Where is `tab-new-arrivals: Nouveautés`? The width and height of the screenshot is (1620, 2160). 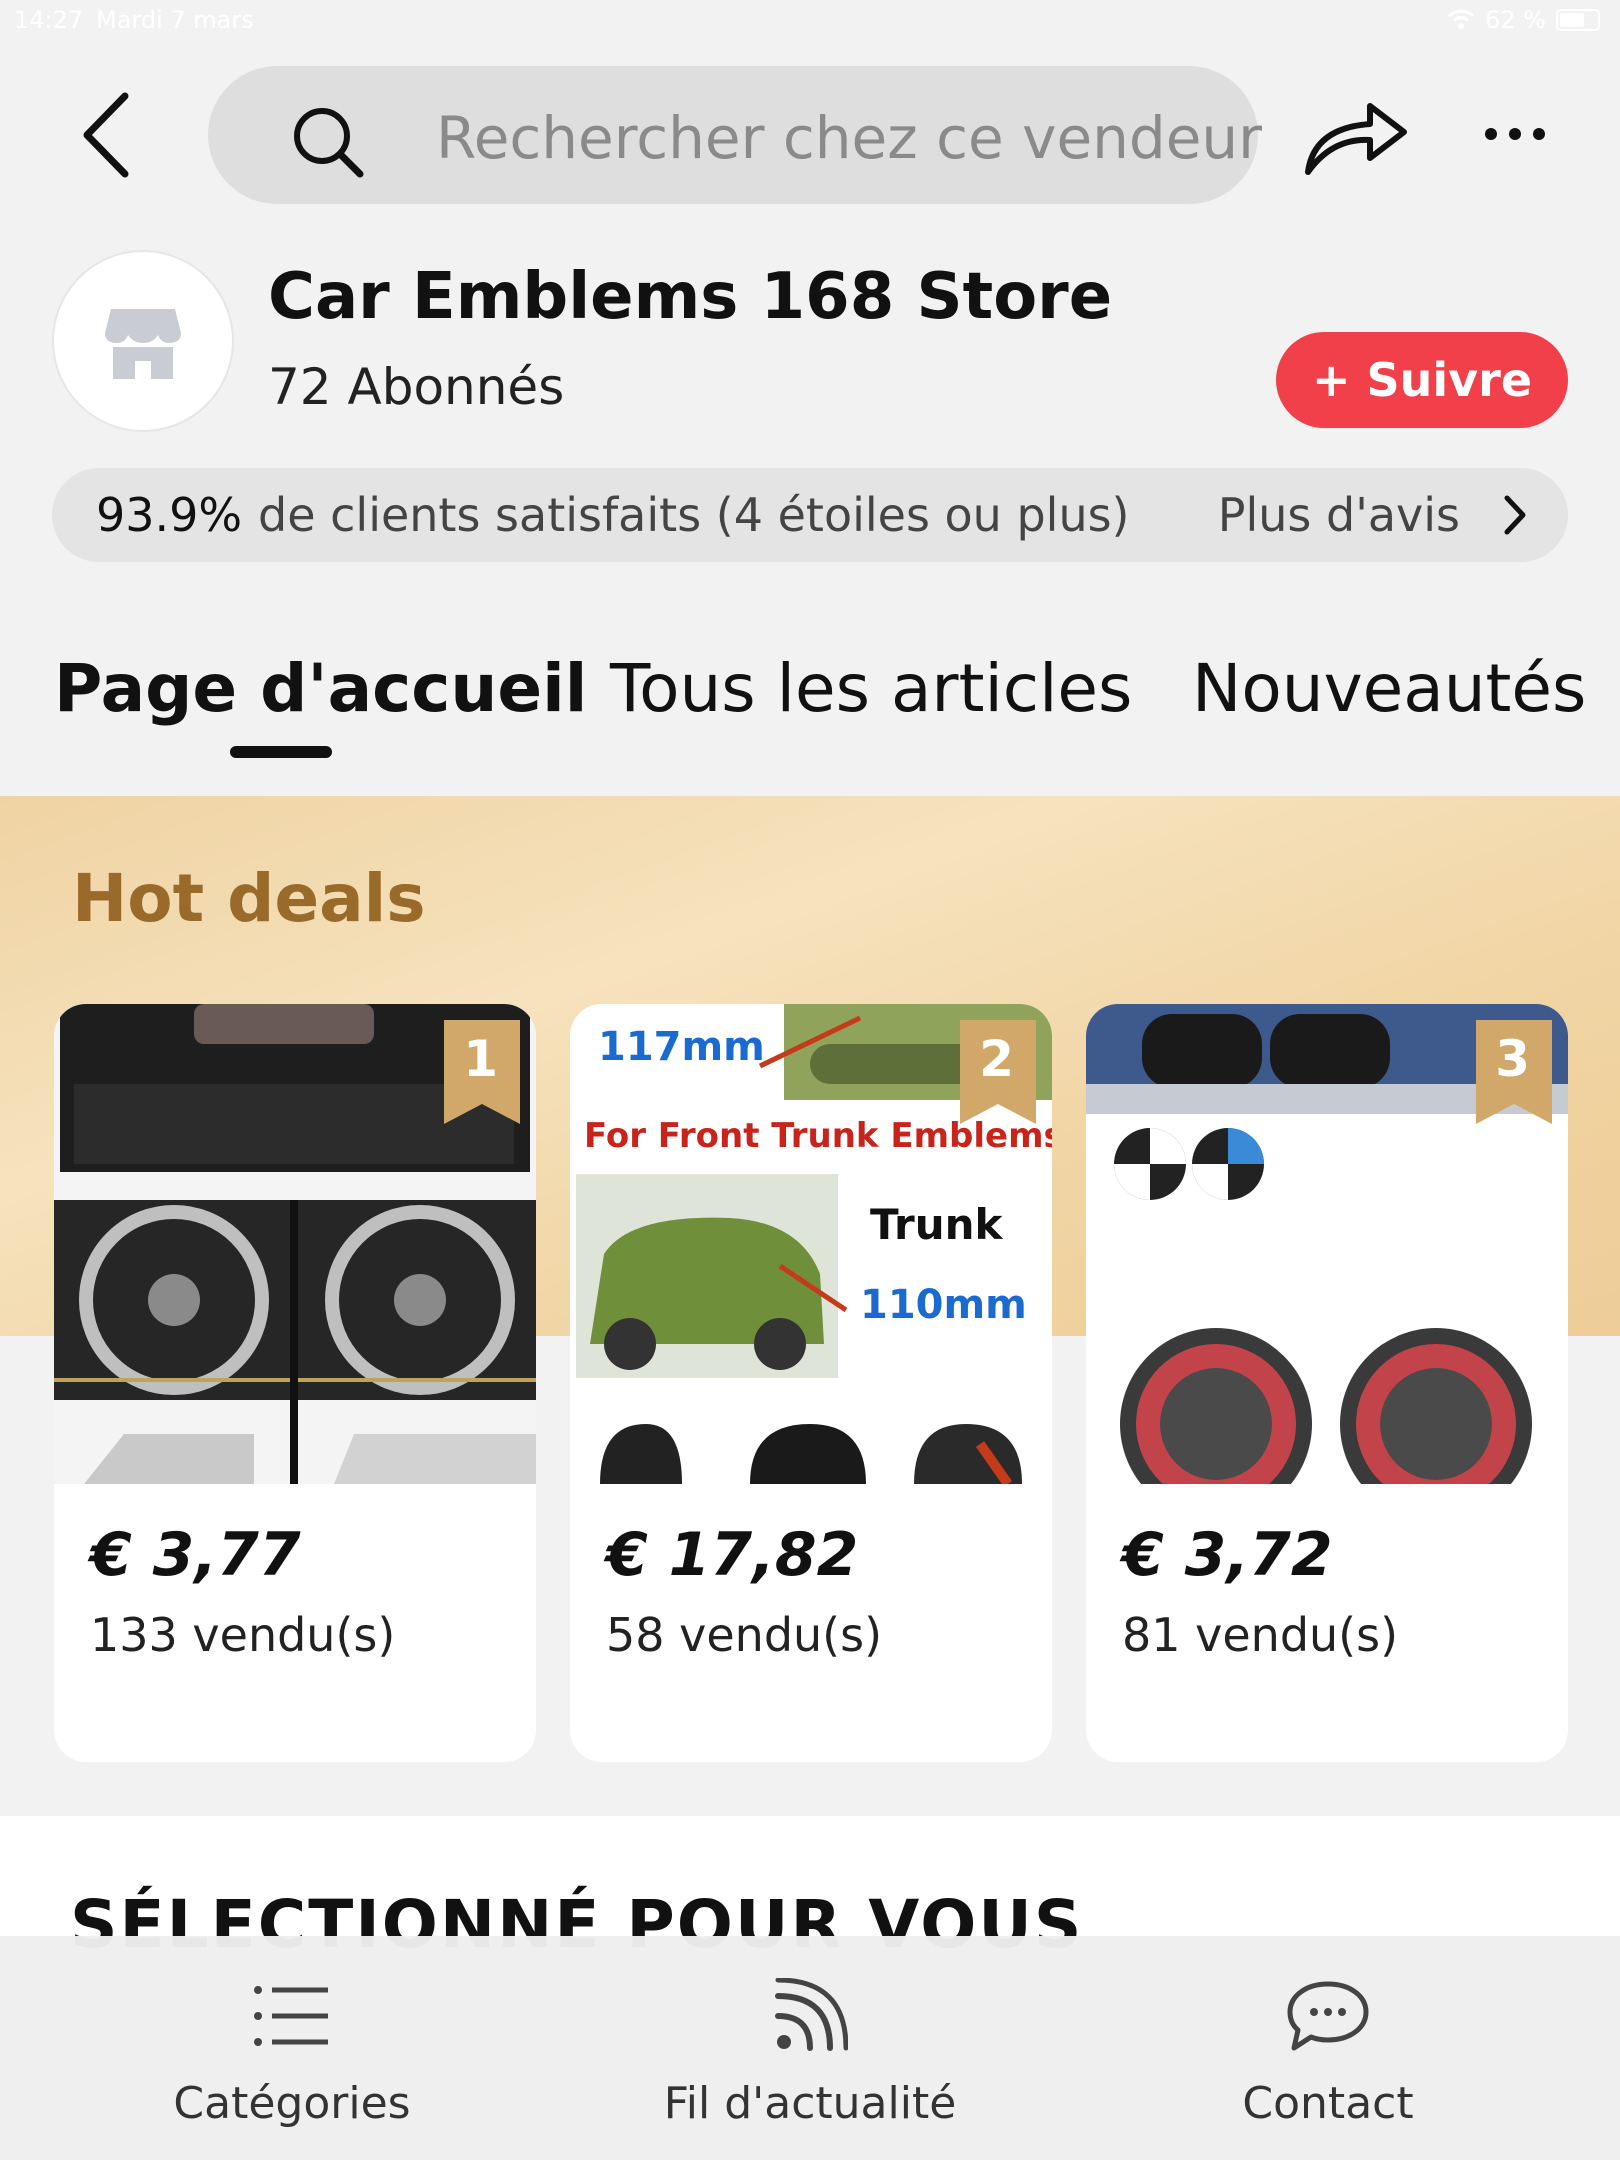
tab-new-arrivals: Nouveautés is located at coordinates (1389, 688).